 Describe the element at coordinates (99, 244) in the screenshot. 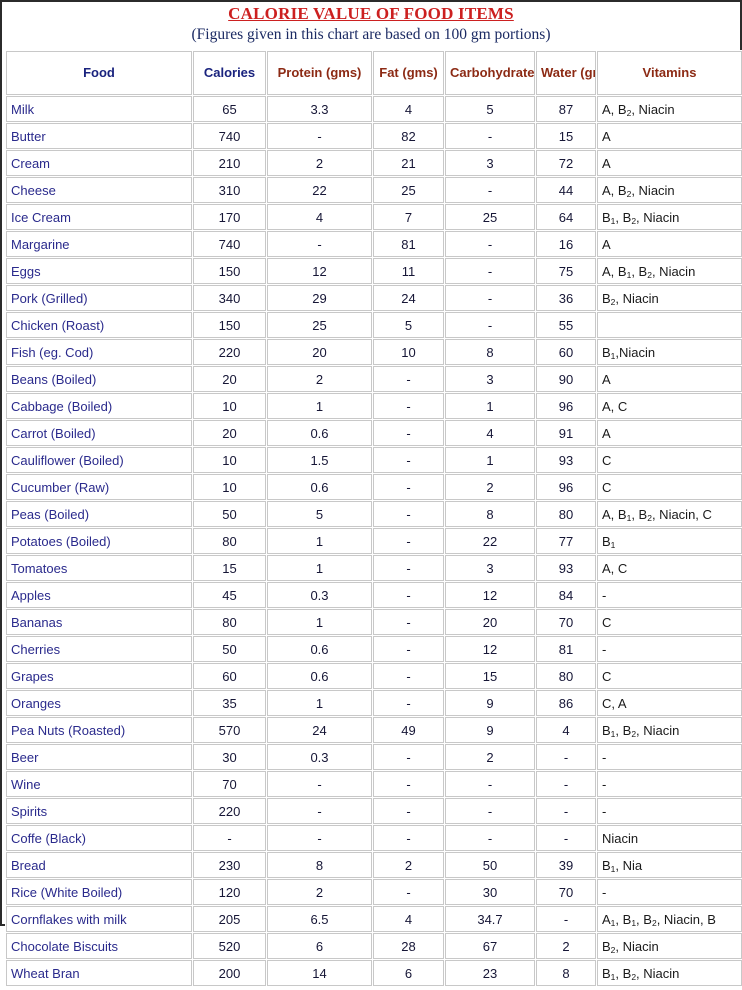

I see `cell-food: Margarine` at that location.